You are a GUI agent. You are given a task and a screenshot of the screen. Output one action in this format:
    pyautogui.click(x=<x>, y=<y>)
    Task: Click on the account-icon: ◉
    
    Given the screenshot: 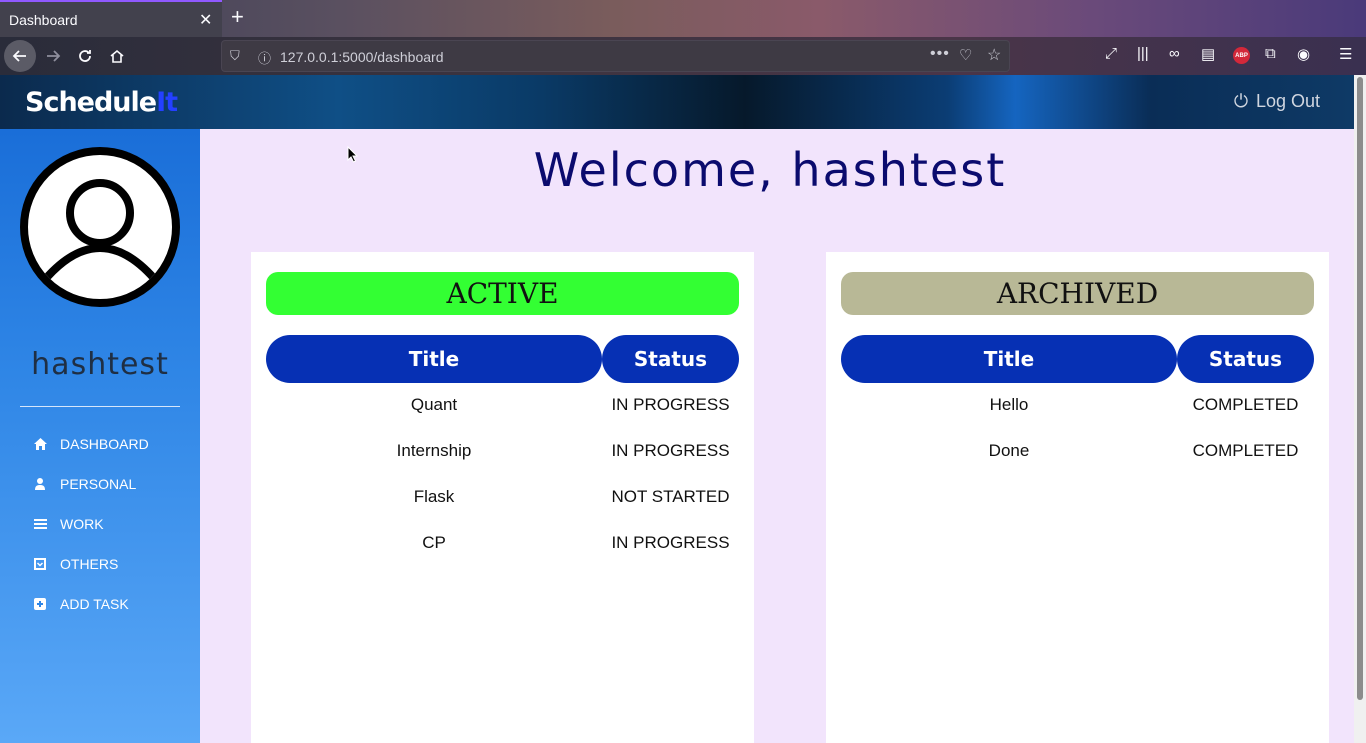 What is the action you would take?
    pyautogui.click(x=1303, y=54)
    